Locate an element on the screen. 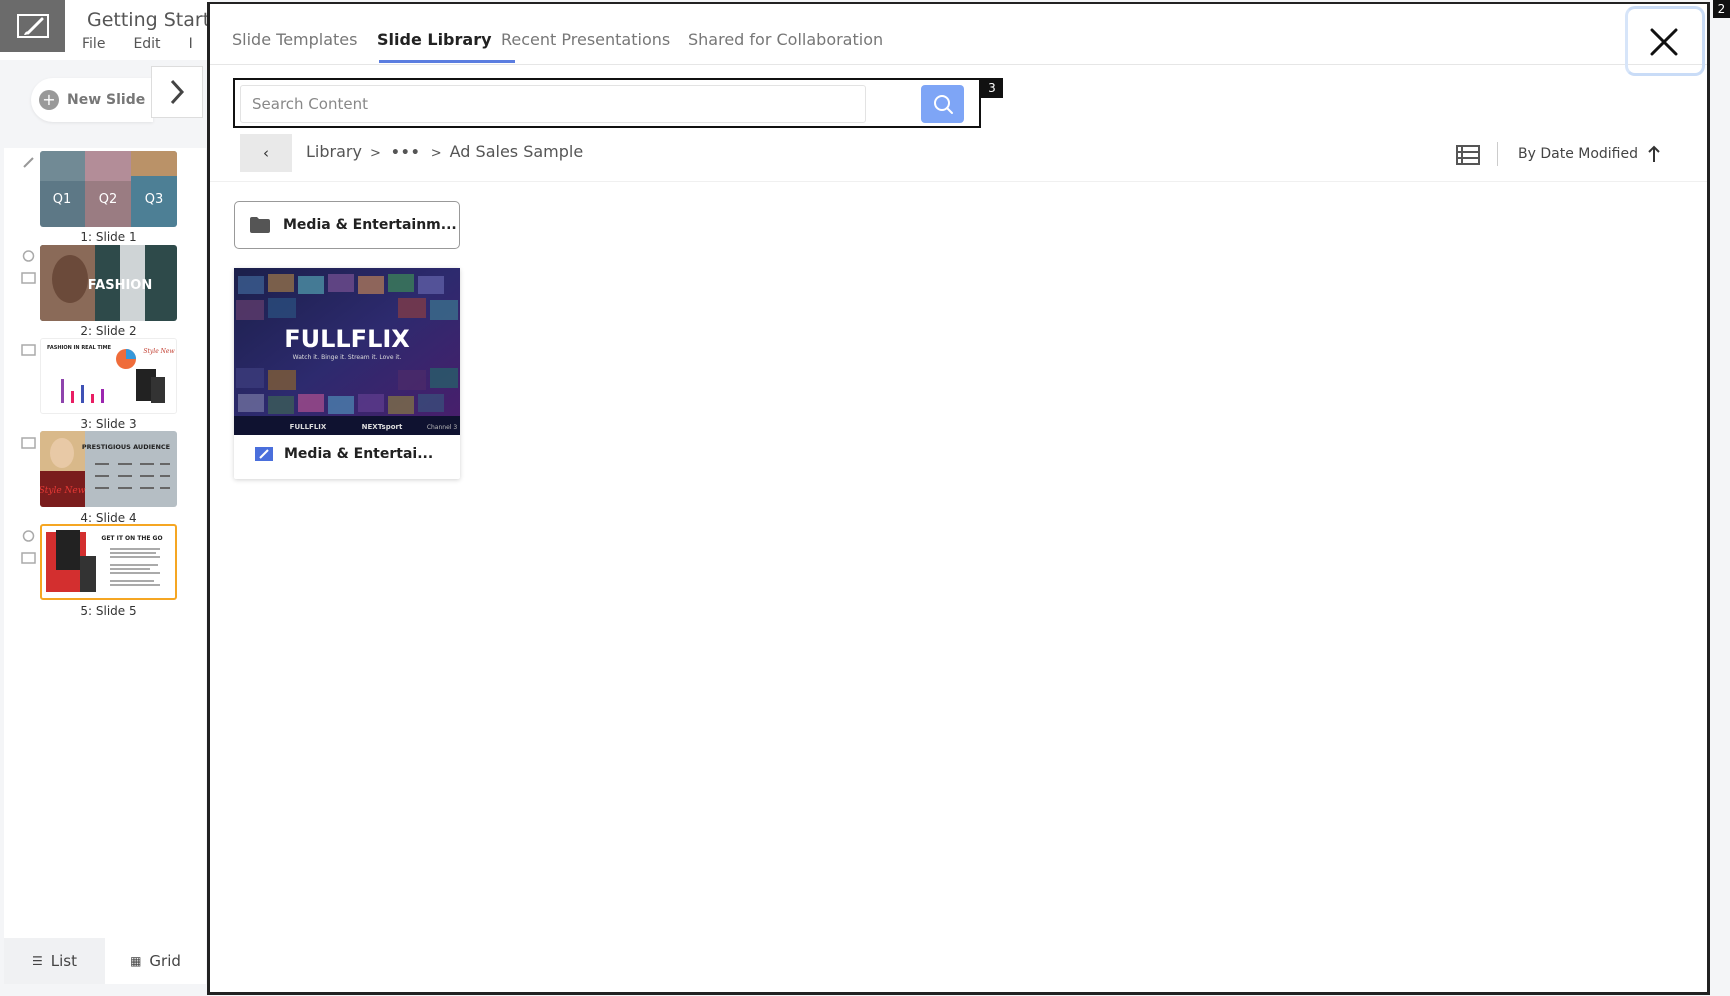 This screenshot has width=1730, height=996. thumb-channel-2: NEXTsport is located at coordinates (382, 427).